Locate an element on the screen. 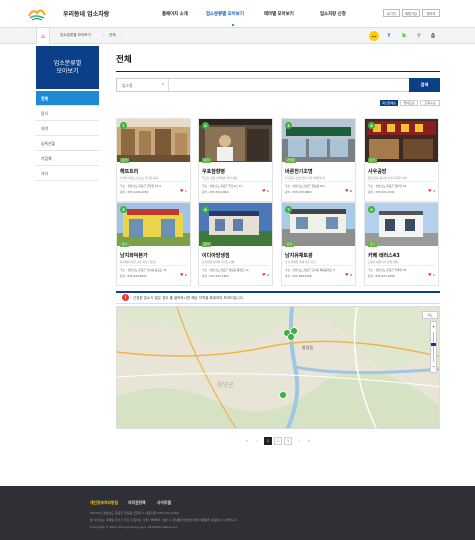 This screenshot has height=540, width=475. shop-name: 카페 태리스43 is located at coordinates (384, 255).